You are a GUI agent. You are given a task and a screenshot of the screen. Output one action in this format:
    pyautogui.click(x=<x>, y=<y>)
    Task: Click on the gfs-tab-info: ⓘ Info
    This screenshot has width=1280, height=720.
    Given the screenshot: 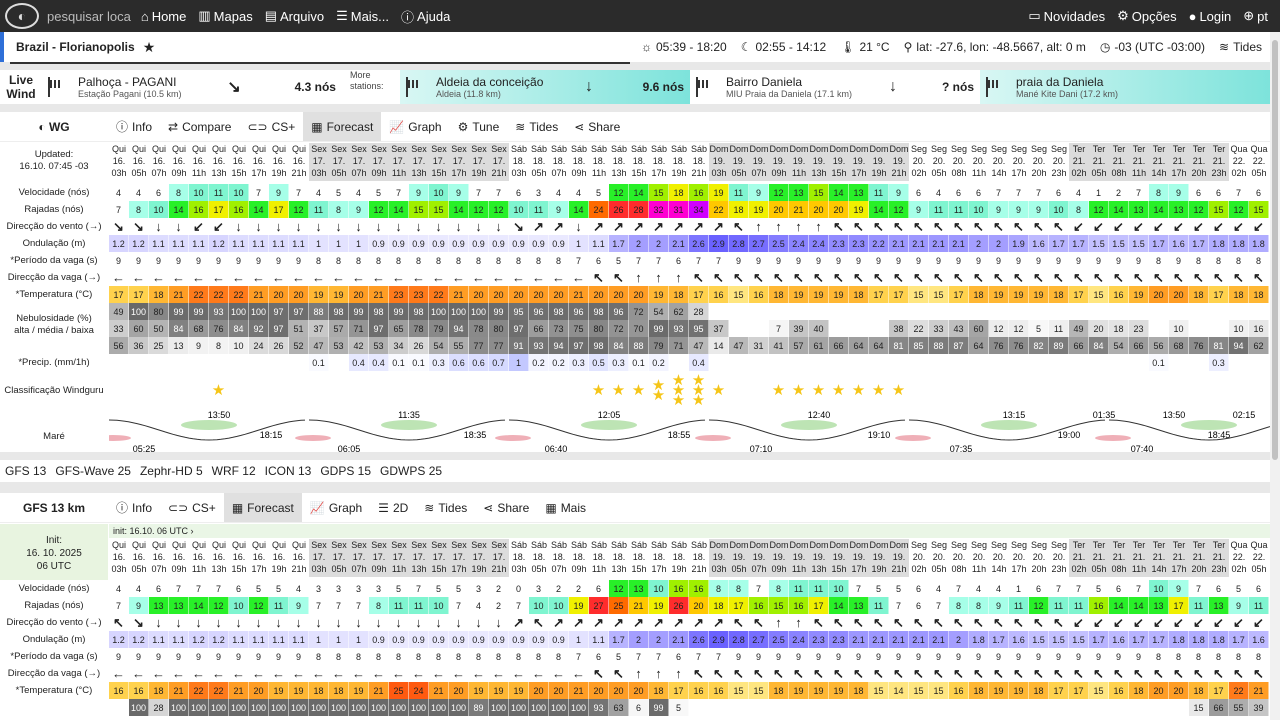 What is the action you would take?
    pyautogui.click(x=134, y=507)
    